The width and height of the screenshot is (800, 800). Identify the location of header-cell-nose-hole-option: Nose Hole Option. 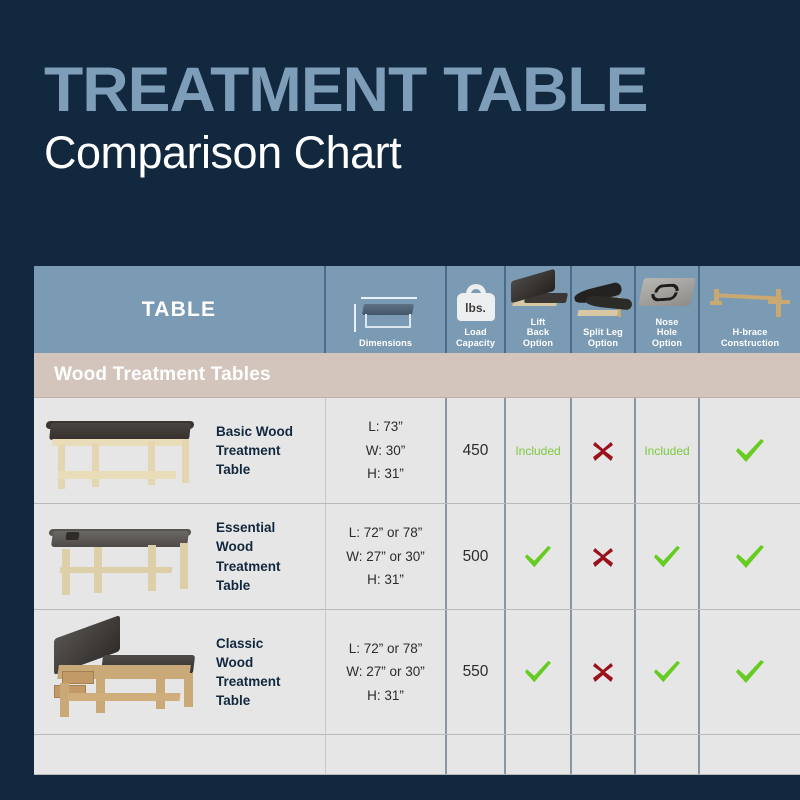
(668, 309).